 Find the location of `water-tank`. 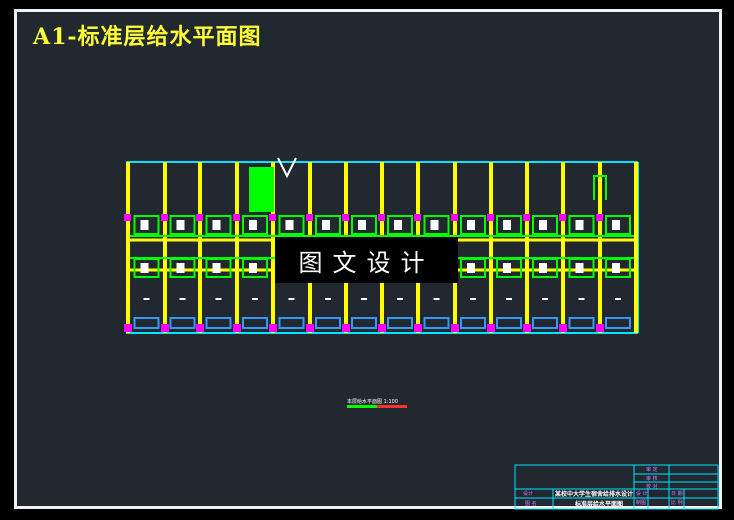

water-tank is located at coordinates (261, 189).